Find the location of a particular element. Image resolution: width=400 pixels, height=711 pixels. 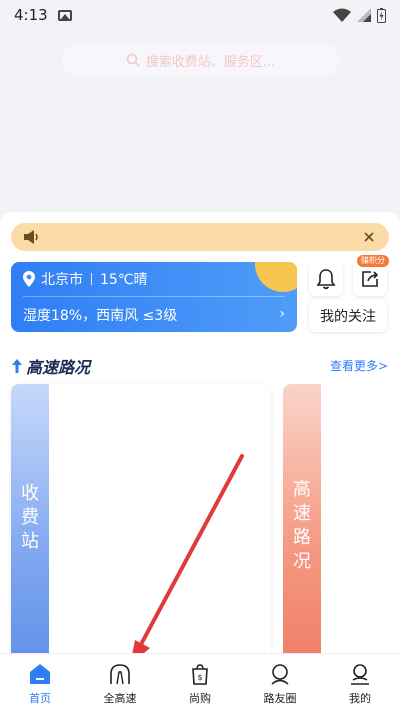

nav-label: 尚购 is located at coordinates (200, 698).